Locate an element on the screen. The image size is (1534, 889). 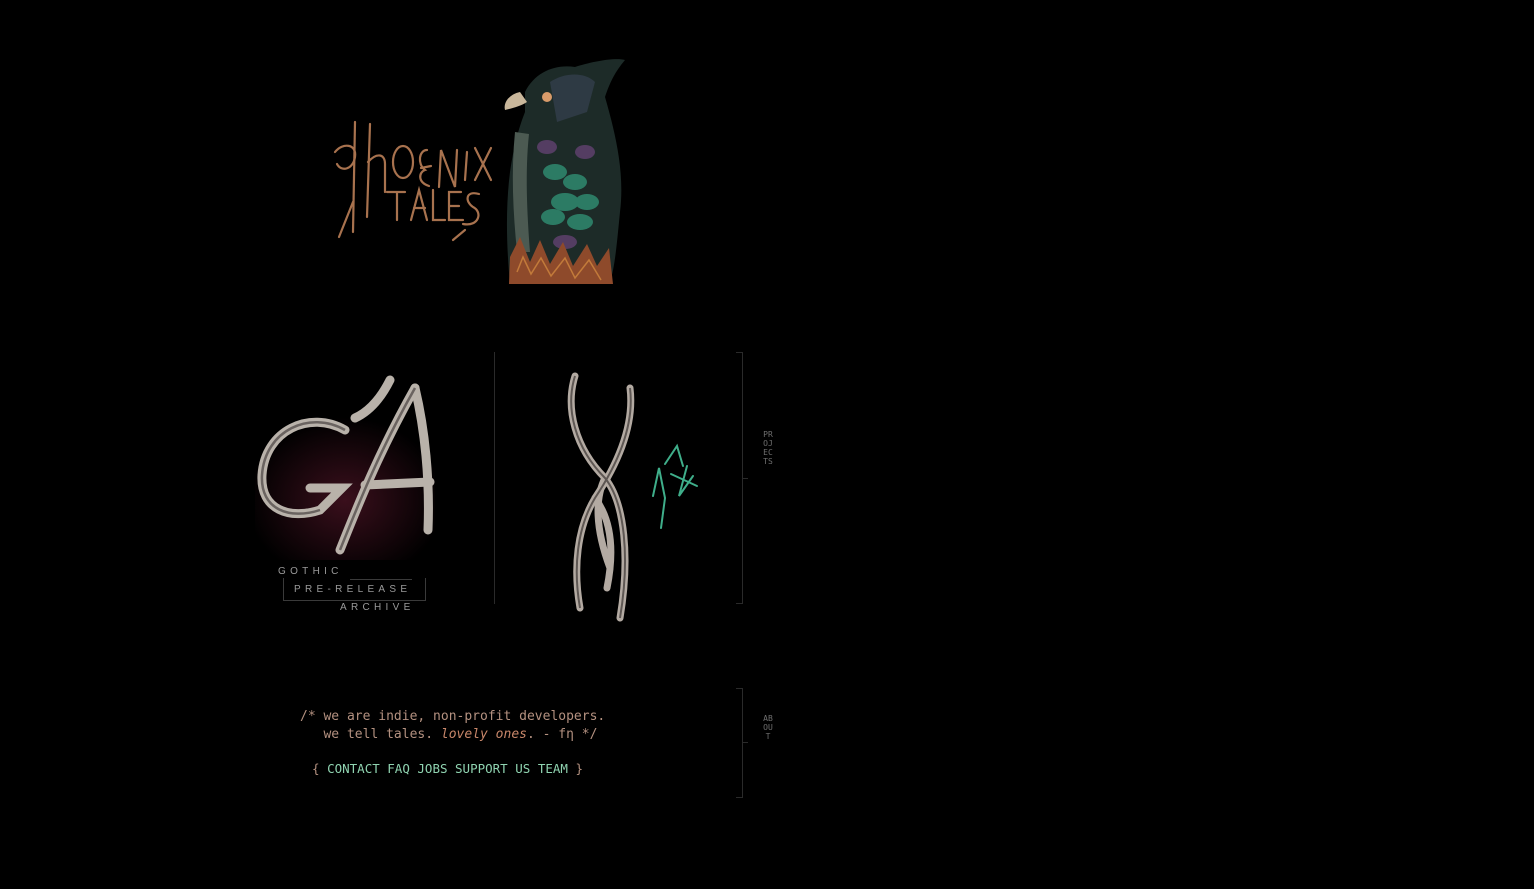
pre-release-label: PRE-RELEASE is located at coordinates (353, 589).